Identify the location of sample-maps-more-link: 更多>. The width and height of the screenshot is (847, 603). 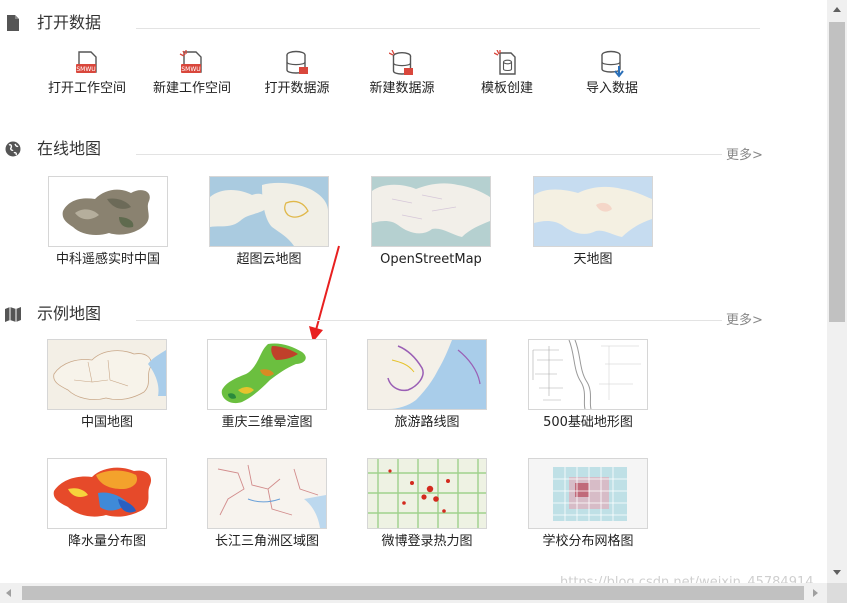
(744, 318).